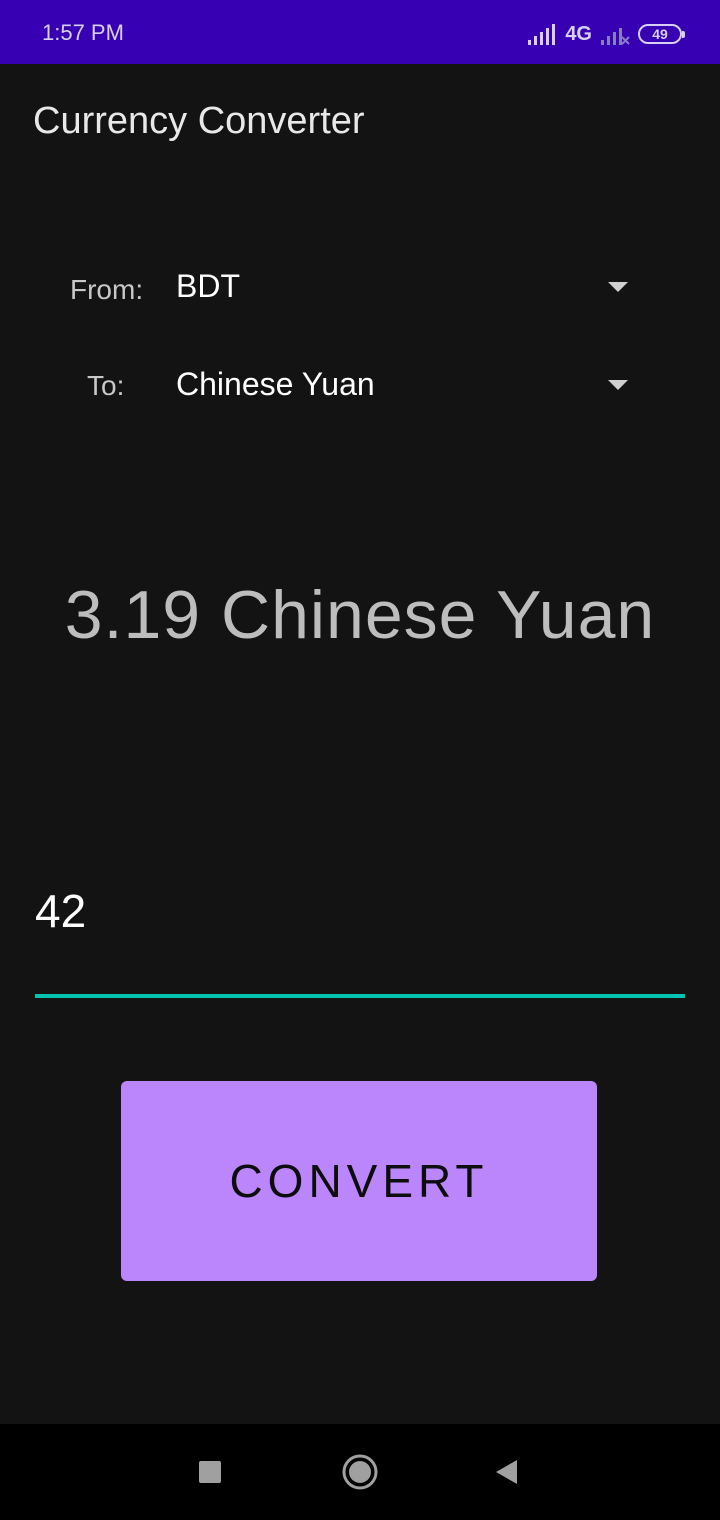  I want to click on home-button, so click(360, 1472).